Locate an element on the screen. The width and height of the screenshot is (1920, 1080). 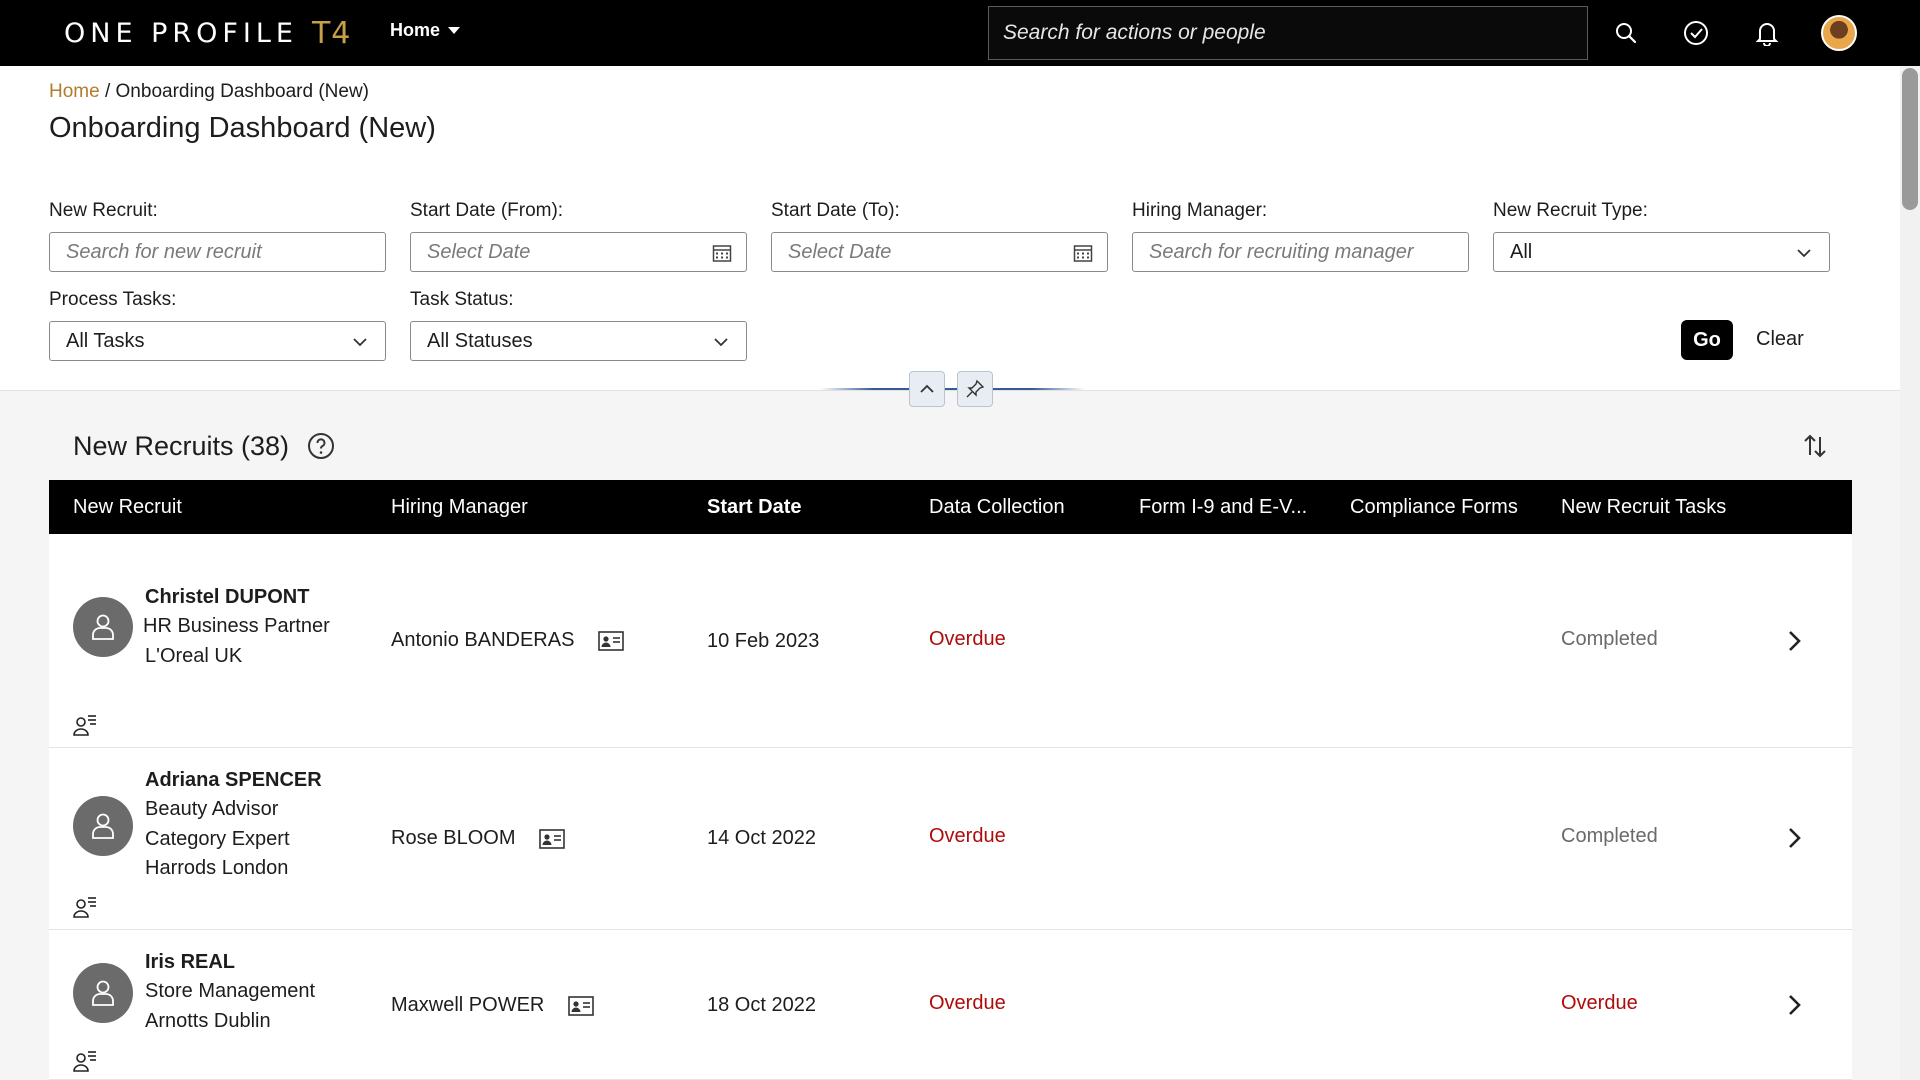
recruit-type-value: All is located at coordinates (1521, 251).